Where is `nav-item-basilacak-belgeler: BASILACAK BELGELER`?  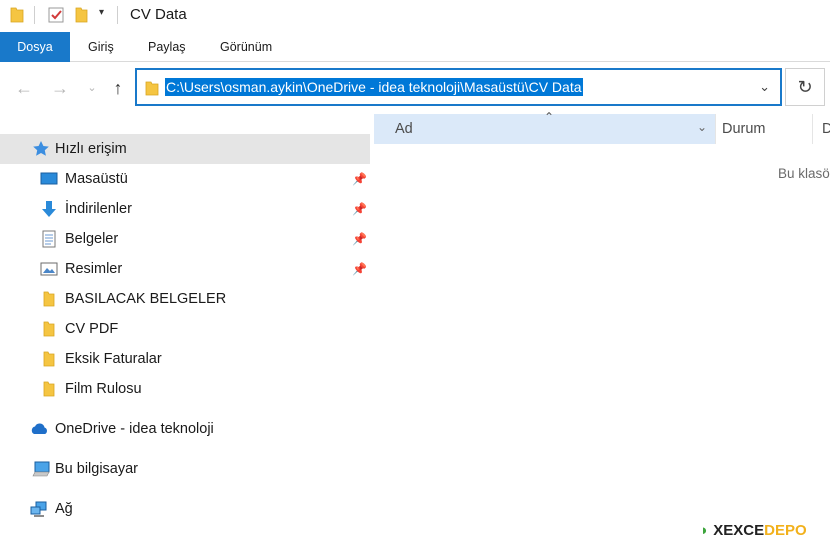
nav-item-basilacak-belgeler: BASILACAK BELGELER is located at coordinates (185, 299).